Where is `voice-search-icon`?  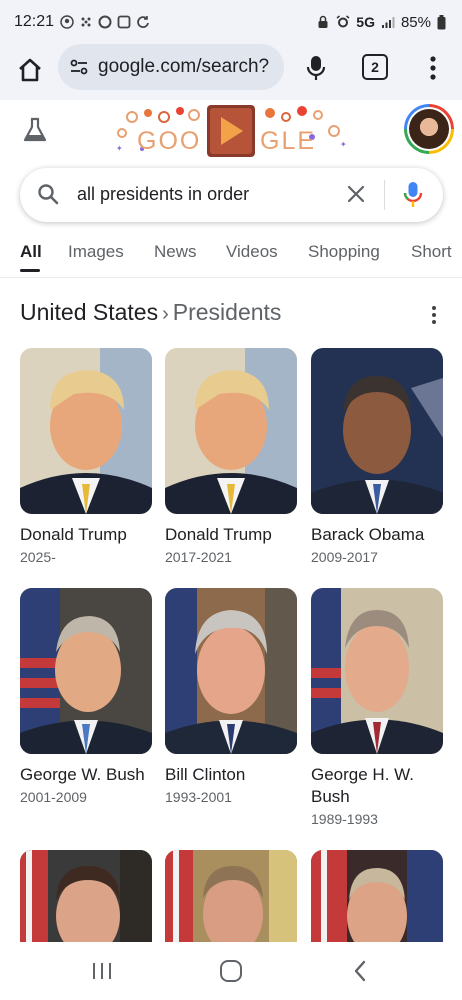 voice-search-icon is located at coordinates (413, 195).